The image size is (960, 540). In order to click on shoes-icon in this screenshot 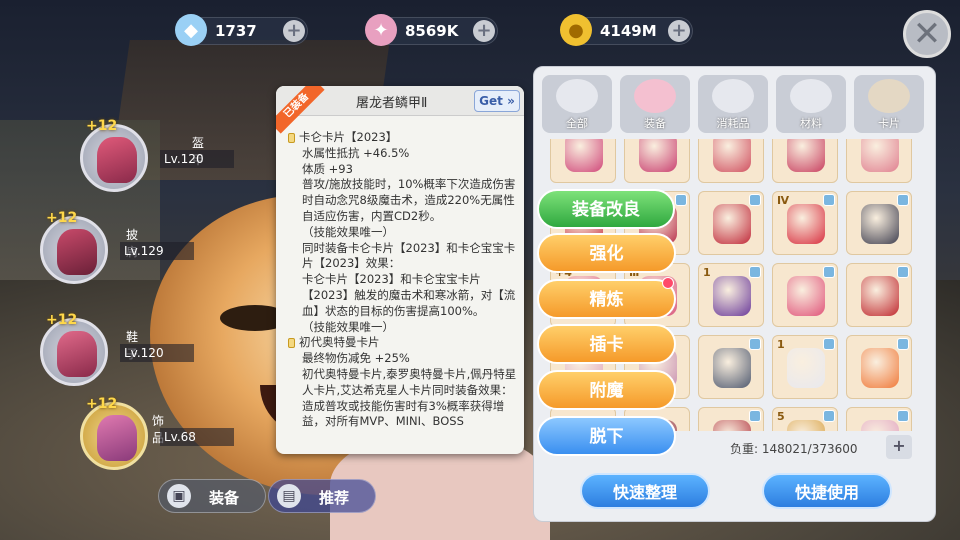, I will do `click(77, 354)`.